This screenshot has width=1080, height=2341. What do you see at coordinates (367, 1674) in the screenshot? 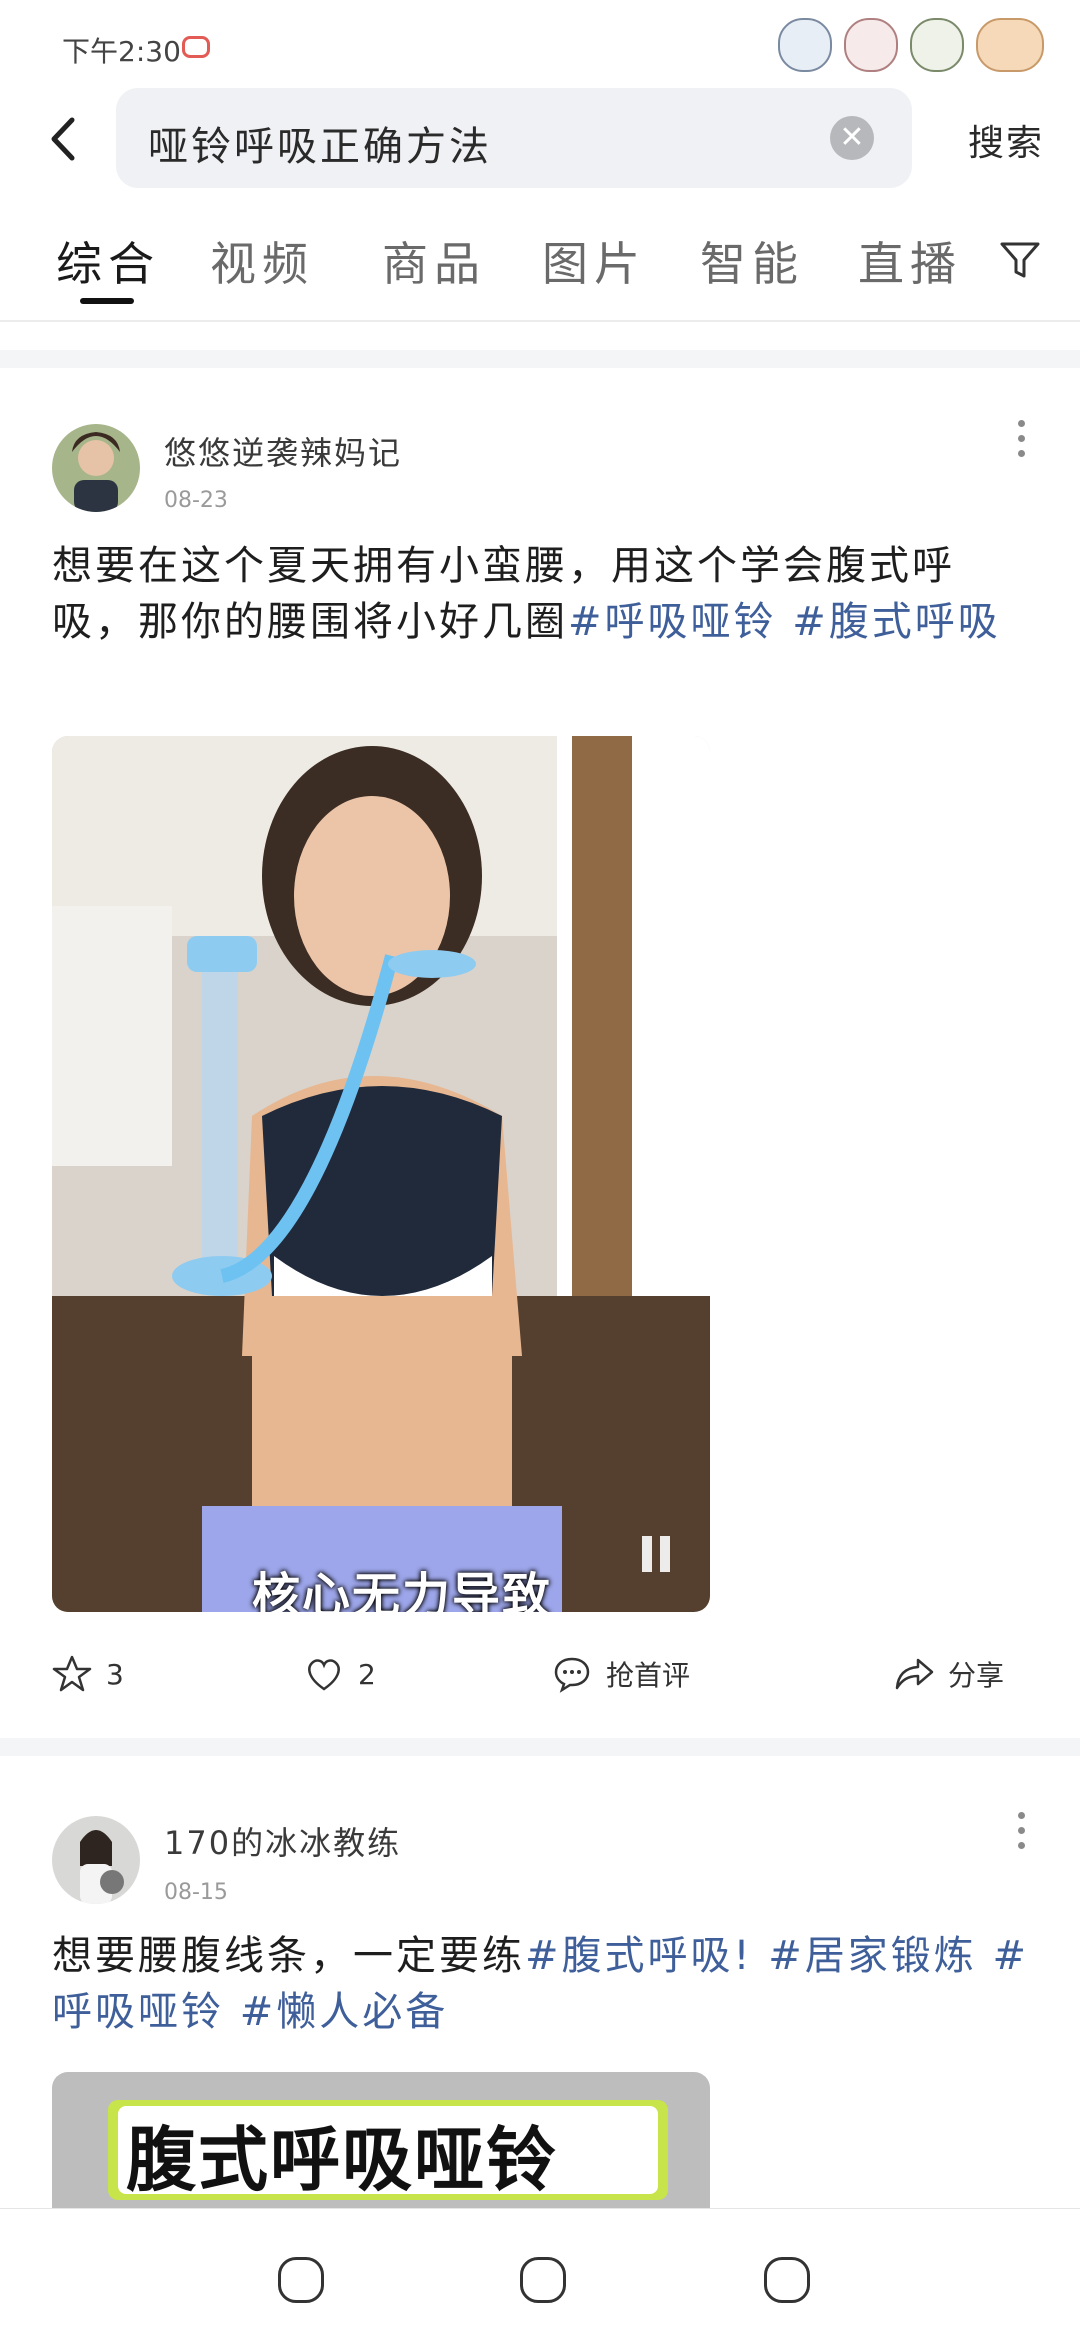
I see `like-count: 2` at bounding box center [367, 1674].